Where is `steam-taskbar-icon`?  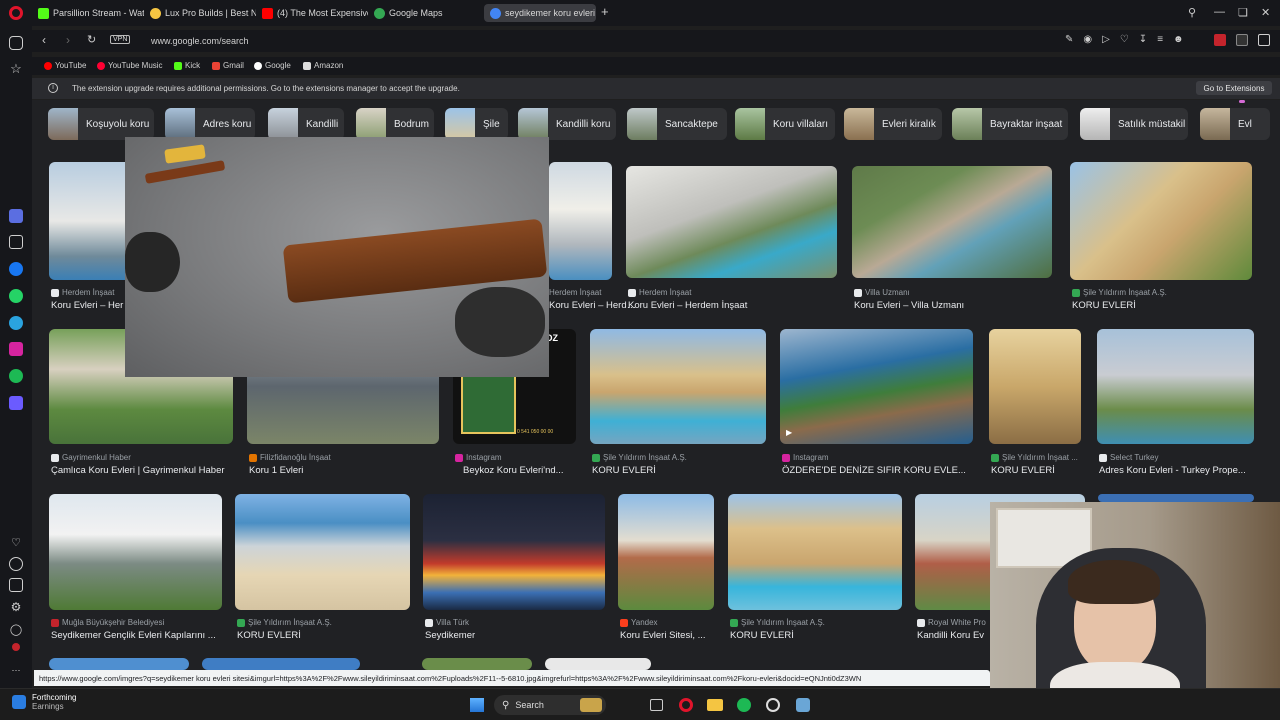 steam-taskbar-icon is located at coordinates (803, 705).